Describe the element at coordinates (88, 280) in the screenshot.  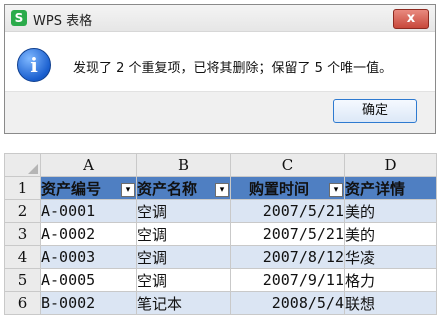
I see `cell-a5: A-0005` at that location.